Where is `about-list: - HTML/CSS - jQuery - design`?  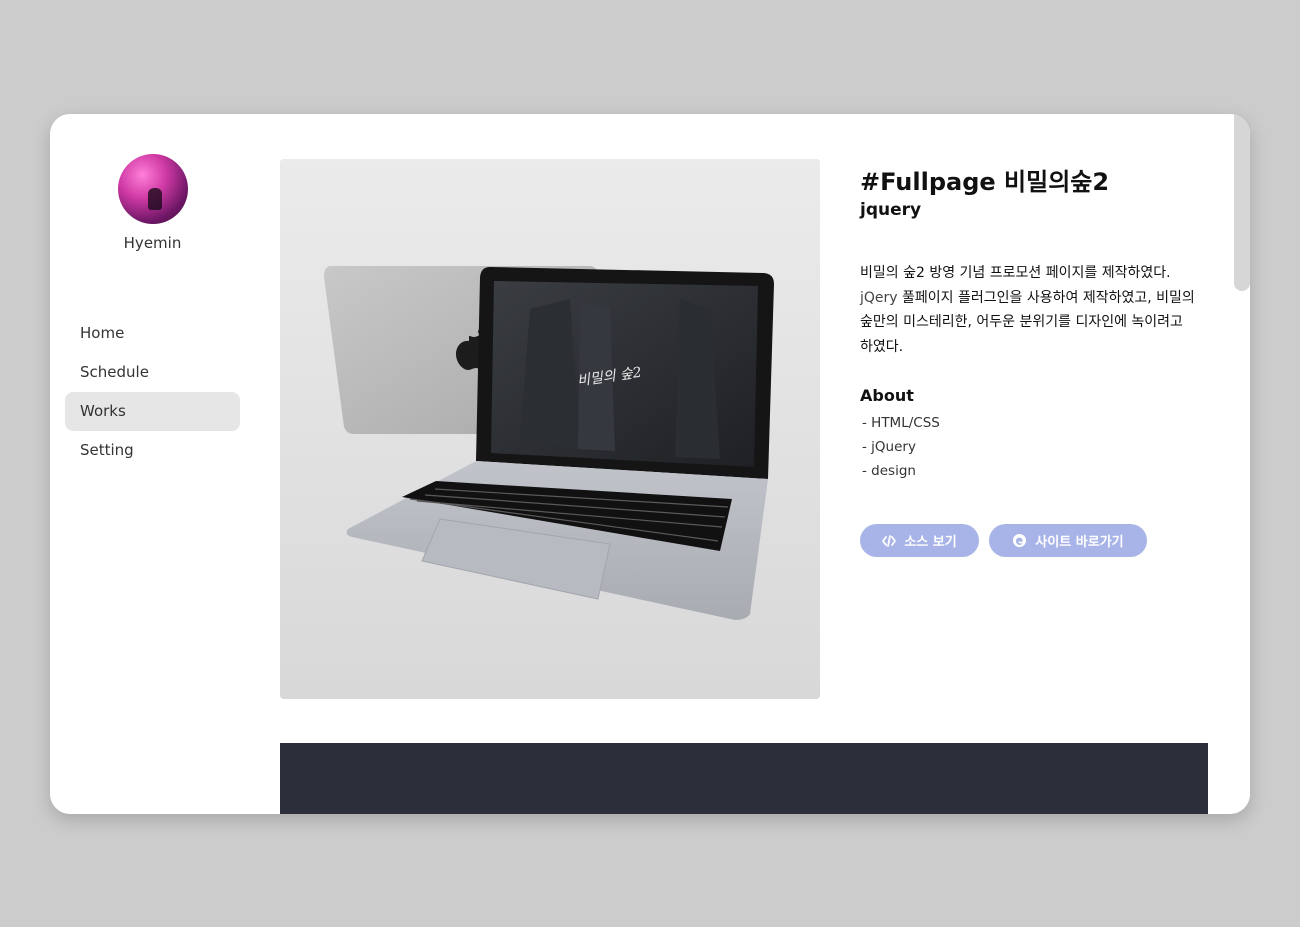
about-list: - HTML/CSS - jQuery - design is located at coordinates (901, 447).